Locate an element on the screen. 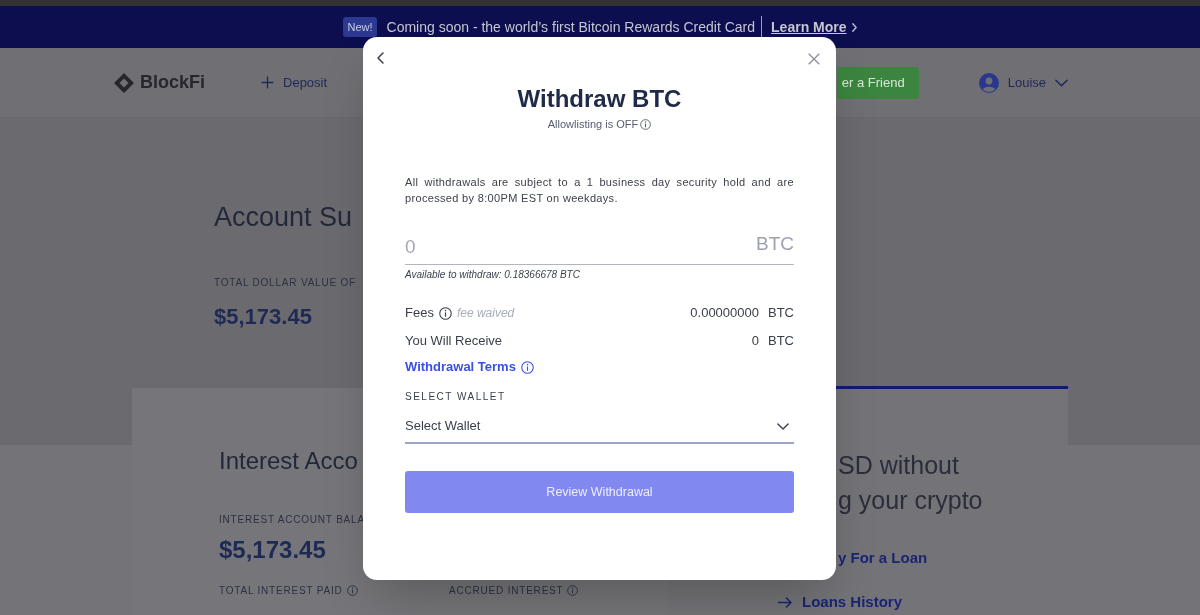 Image resolution: width=1200 pixels, height=615 pixels. new-badge: New! is located at coordinates (360, 27).